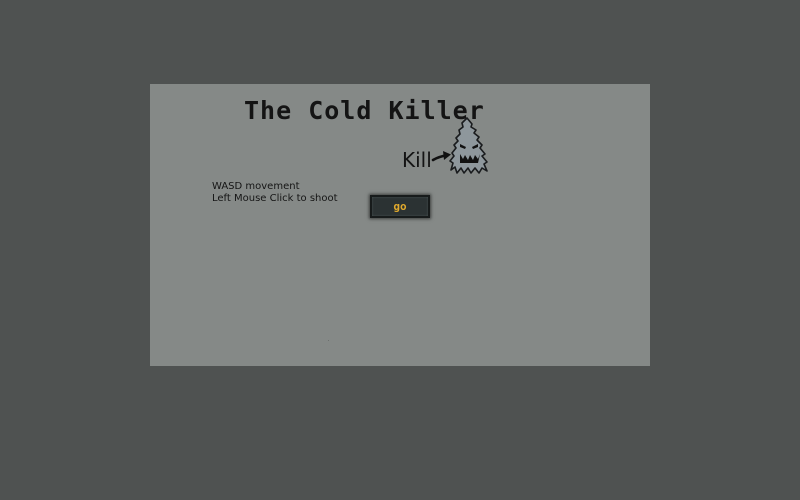 Image resolution: width=800 pixels, height=500 pixels. Describe the element at coordinates (400, 206) in the screenshot. I see `go-button: go` at that location.